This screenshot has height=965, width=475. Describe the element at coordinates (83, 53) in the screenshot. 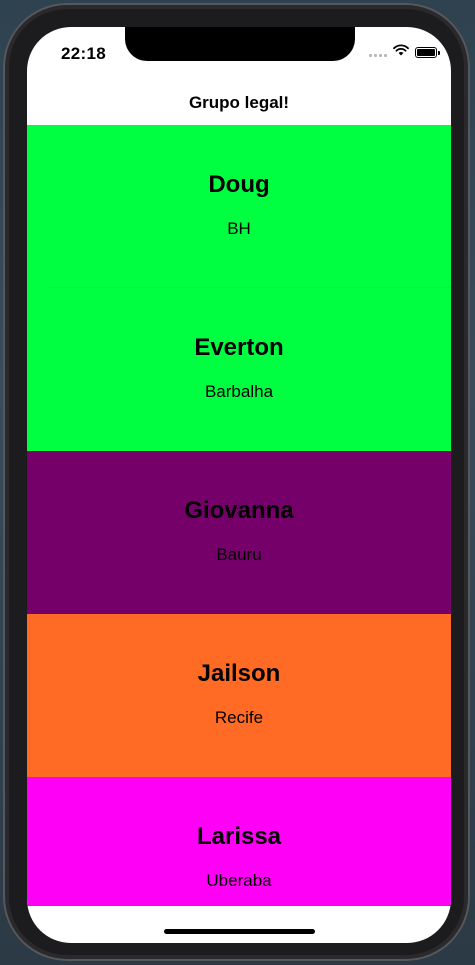

I see `status-time: 22:18` at that location.